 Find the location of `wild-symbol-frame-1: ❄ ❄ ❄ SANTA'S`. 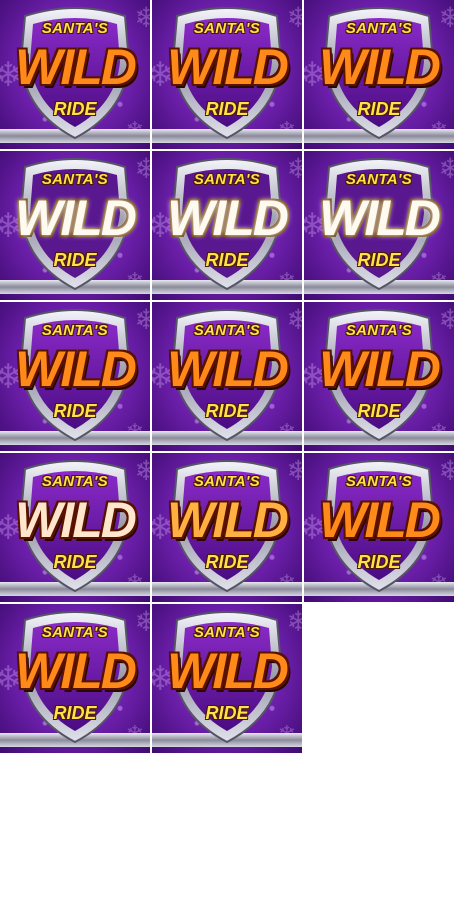

wild-symbol-frame-1: ❄ ❄ ❄ SANTA'S is located at coordinates (75, 74).